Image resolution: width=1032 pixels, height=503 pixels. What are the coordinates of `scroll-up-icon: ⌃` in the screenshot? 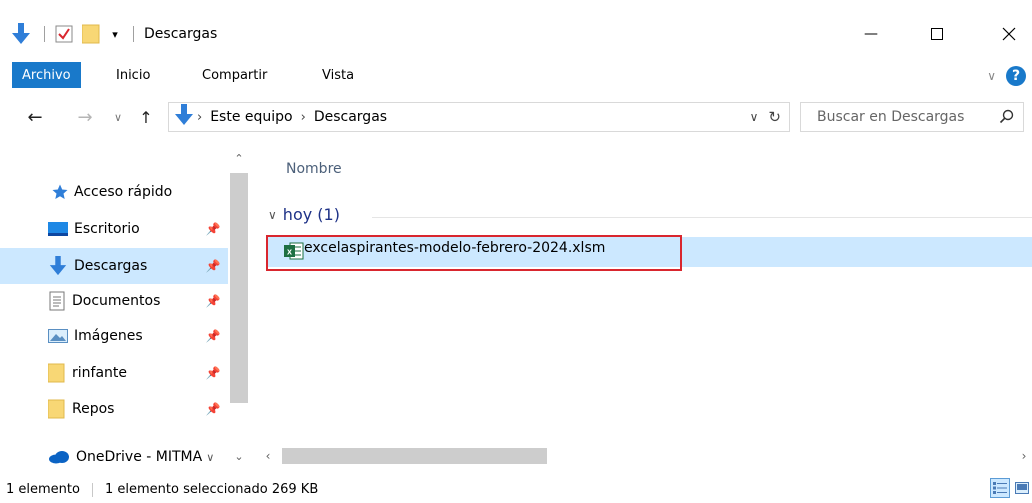 It's located at (239, 158).